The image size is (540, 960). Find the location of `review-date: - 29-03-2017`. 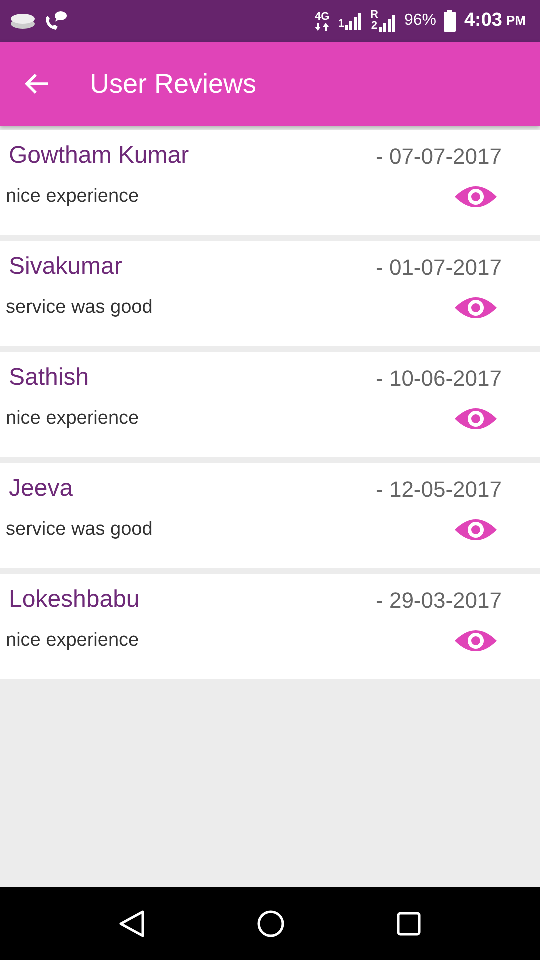

review-date: - 29-03-2017 is located at coordinates (439, 600).